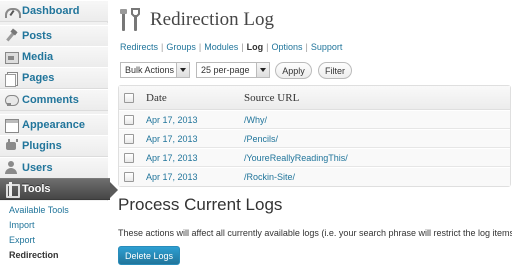 The image size is (512, 268). Describe the element at coordinates (296, 158) in the screenshot. I see `row-source-url: /YoureReallyReadingThis/` at that location.